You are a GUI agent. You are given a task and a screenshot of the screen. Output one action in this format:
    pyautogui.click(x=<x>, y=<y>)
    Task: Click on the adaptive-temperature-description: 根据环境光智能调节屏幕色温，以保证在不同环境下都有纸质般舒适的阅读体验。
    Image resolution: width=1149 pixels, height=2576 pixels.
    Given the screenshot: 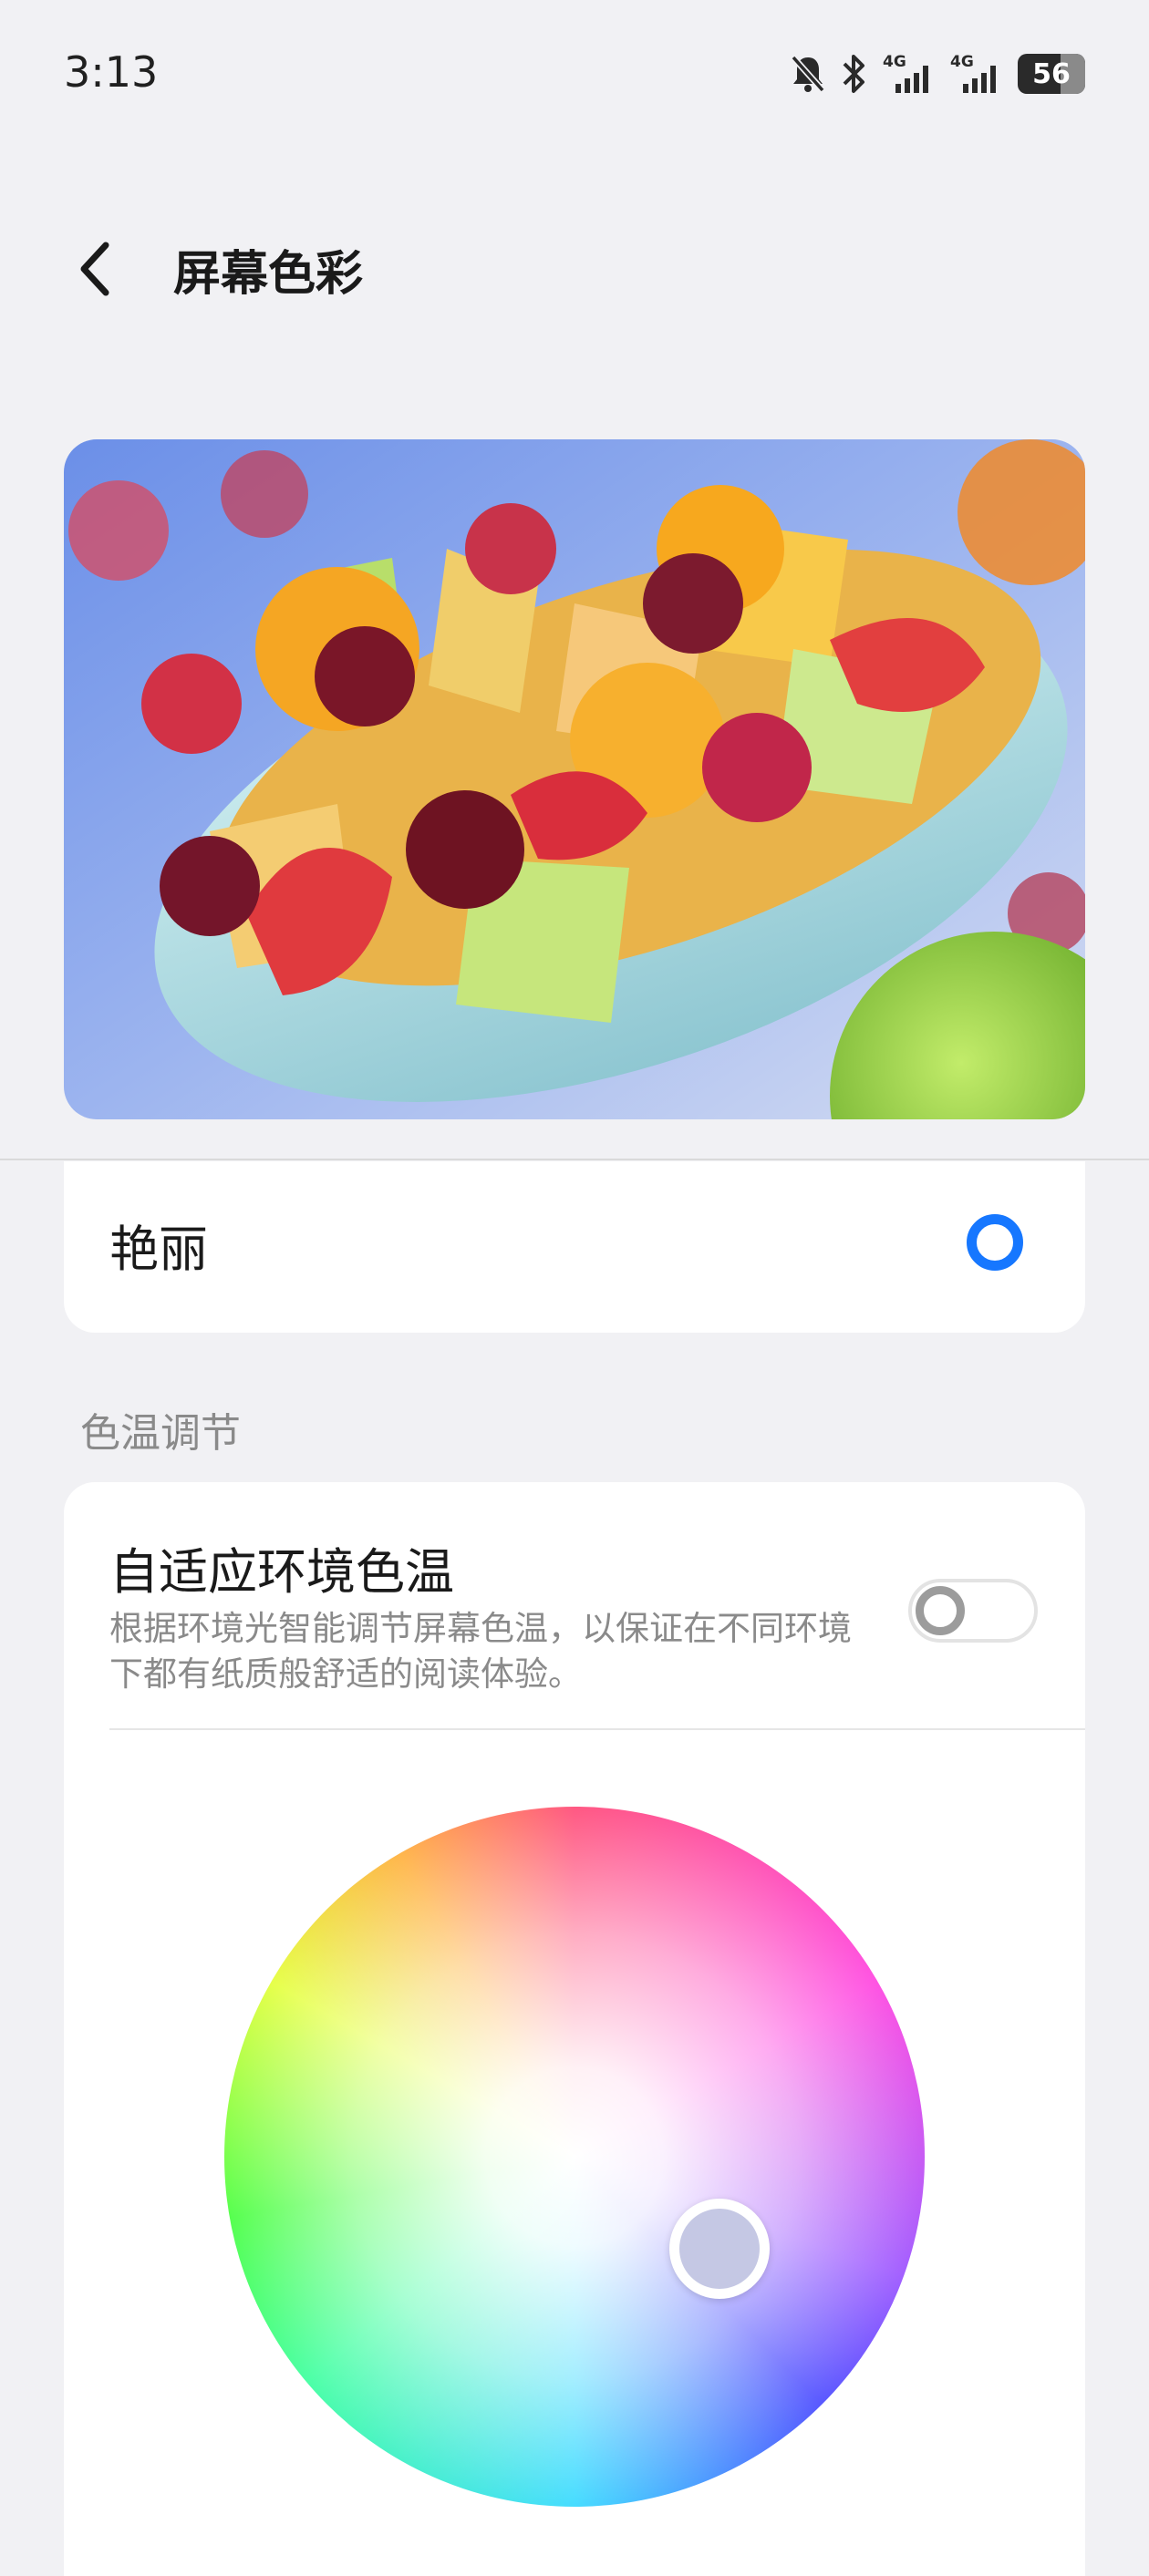 What is the action you would take?
    pyautogui.click(x=480, y=1651)
    